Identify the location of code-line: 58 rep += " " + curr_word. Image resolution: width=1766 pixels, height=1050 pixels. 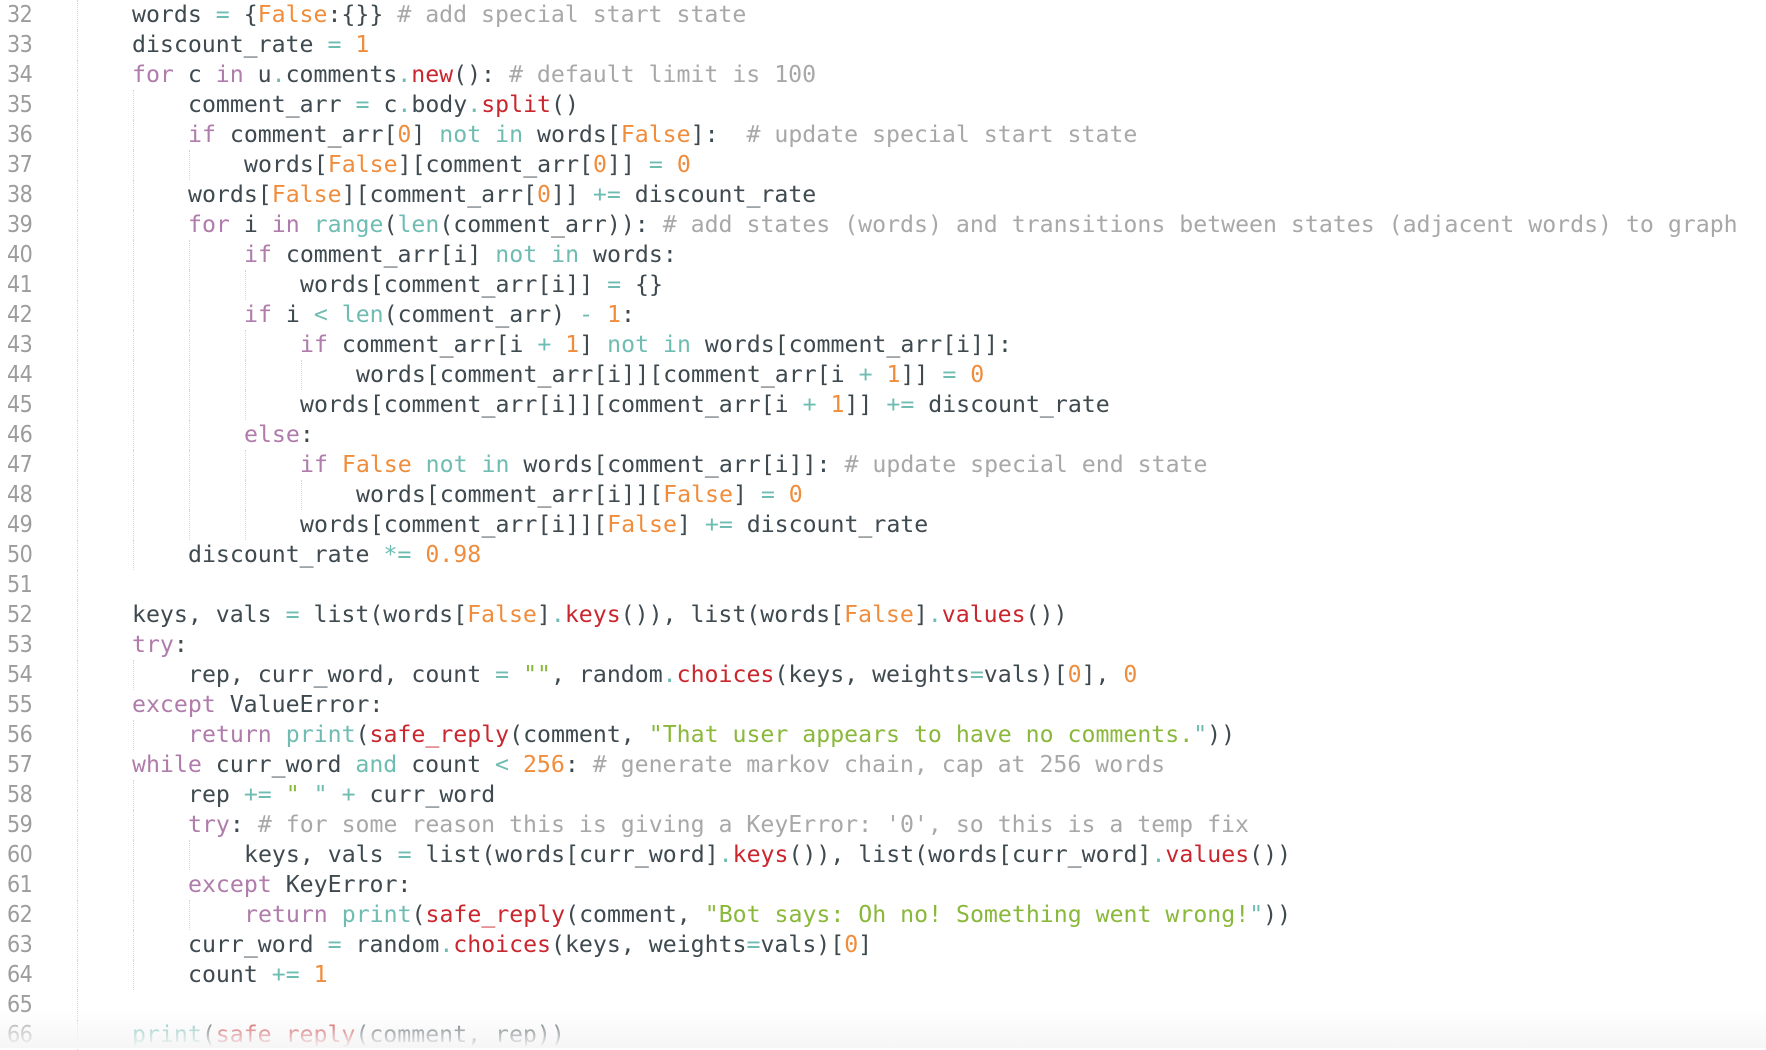
(883, 795).